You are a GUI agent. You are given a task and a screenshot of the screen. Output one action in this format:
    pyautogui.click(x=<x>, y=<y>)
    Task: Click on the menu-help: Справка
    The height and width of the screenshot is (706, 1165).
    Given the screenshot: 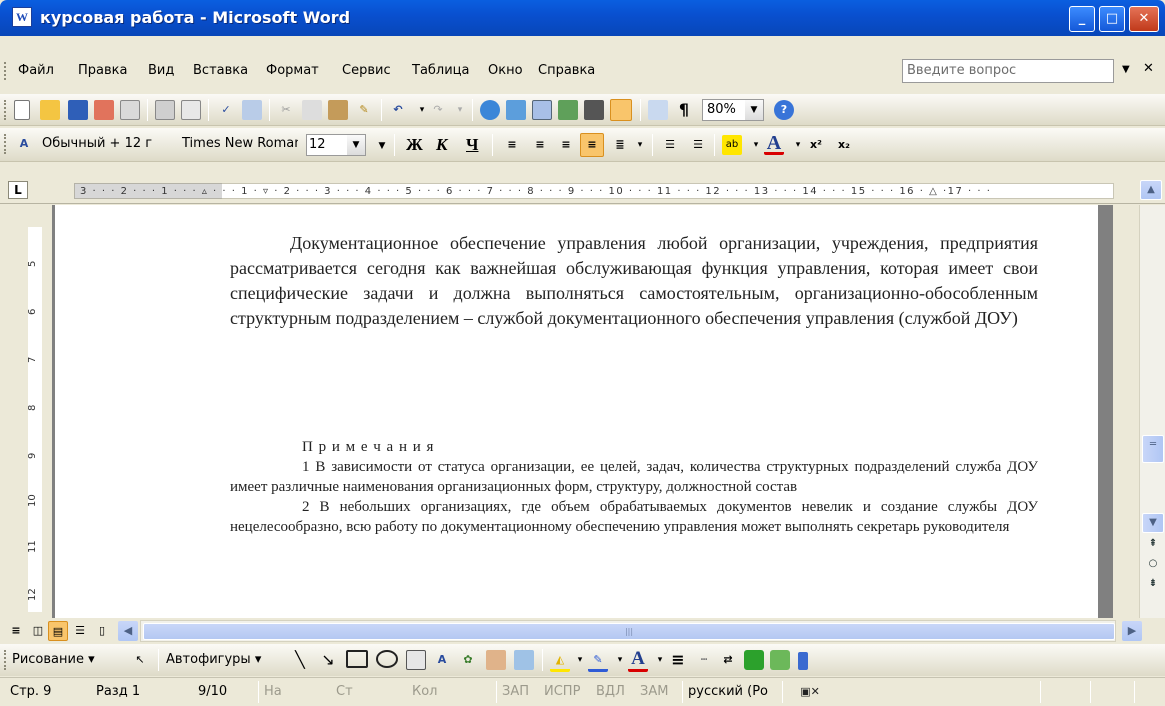 What is the action you would take?
    pyautogui.click(x=566, y=70)
    